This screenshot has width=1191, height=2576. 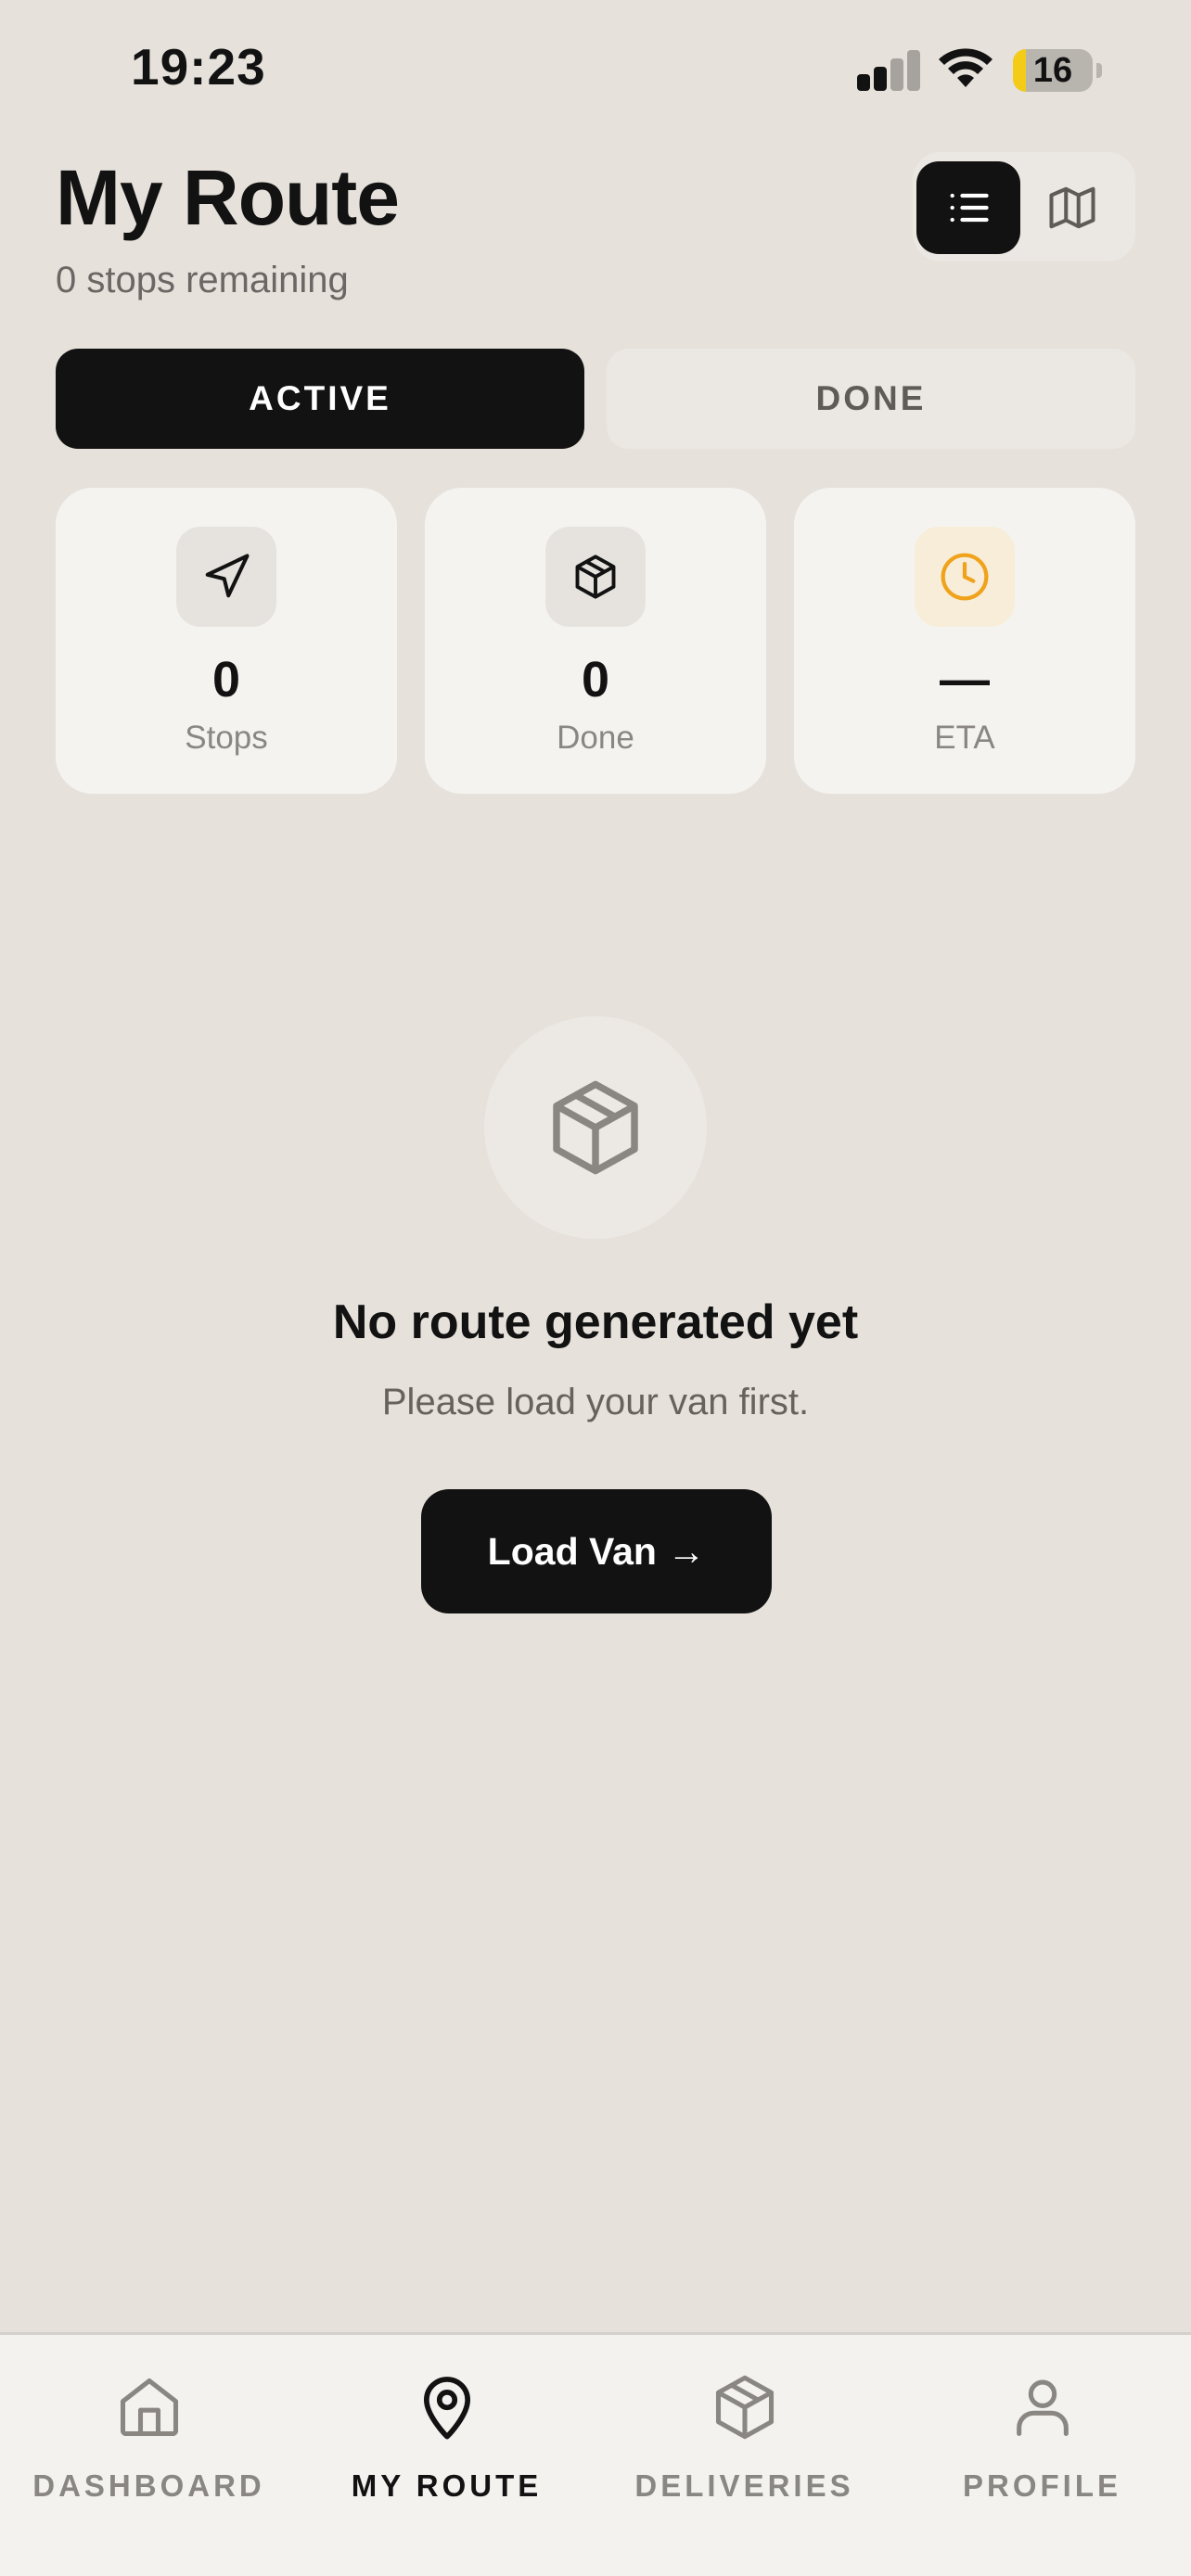 I want to click on status-bar: 19:23 16, so click(x=595, y=69).